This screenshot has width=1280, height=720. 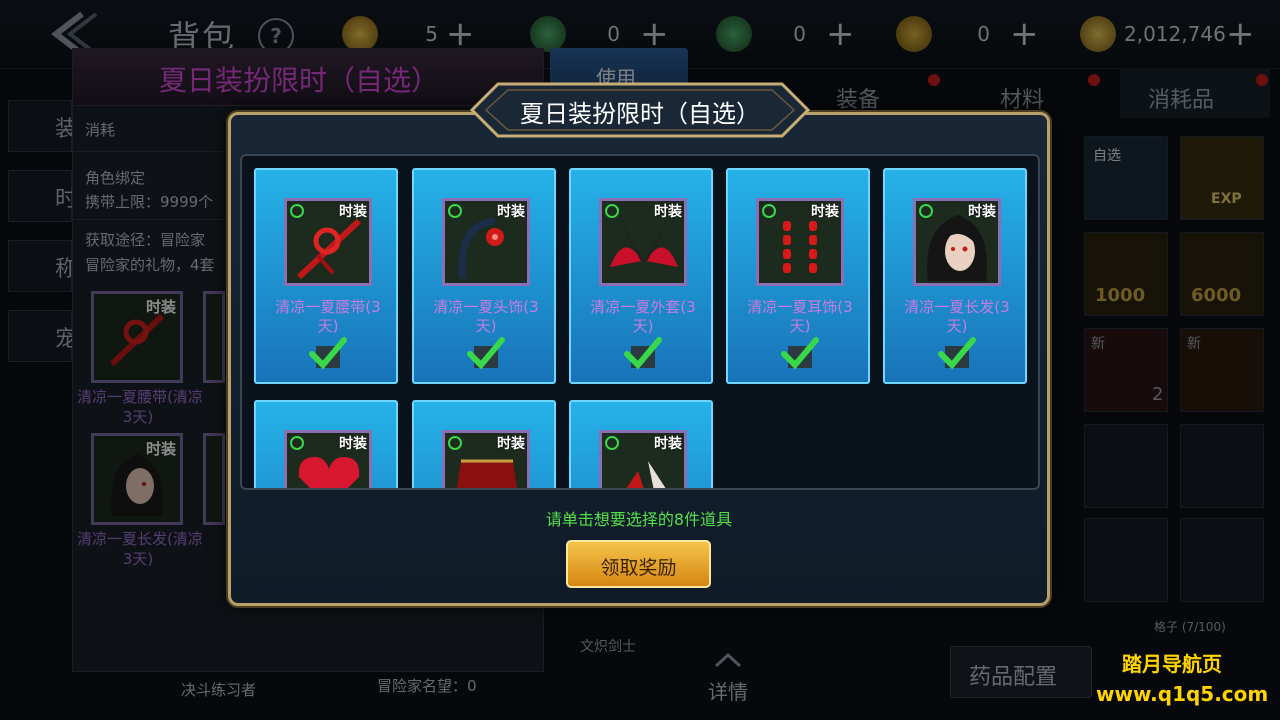 What do you see at coordinates (639, 519) in the screenshot?
I see `selection-hint: 请单击想要选择的8件道具` at bounding box center [639, 519].